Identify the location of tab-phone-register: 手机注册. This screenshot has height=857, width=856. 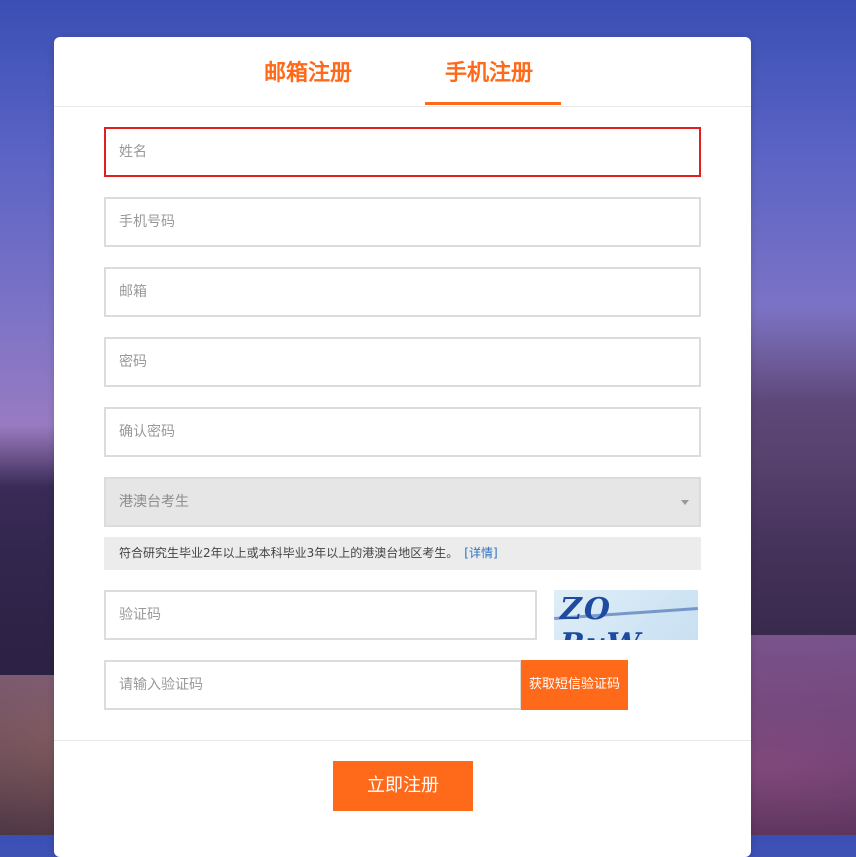
(489, 71).